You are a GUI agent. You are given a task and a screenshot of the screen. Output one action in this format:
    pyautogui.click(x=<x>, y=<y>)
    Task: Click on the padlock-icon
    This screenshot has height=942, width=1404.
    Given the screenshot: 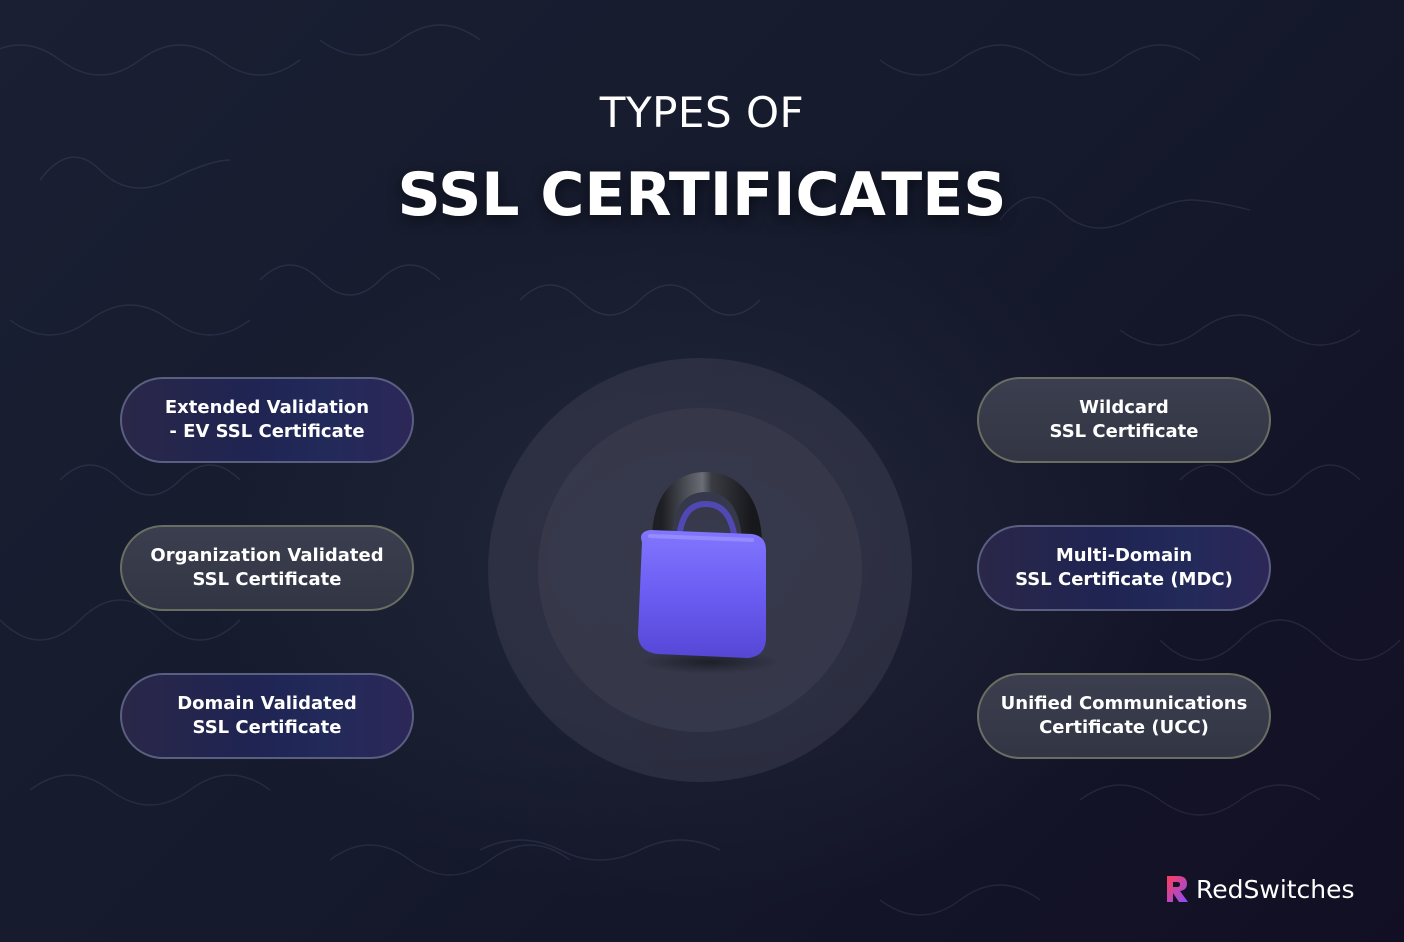 What is the action you would take?
    pyautogui.click(x=709, y=572)
    